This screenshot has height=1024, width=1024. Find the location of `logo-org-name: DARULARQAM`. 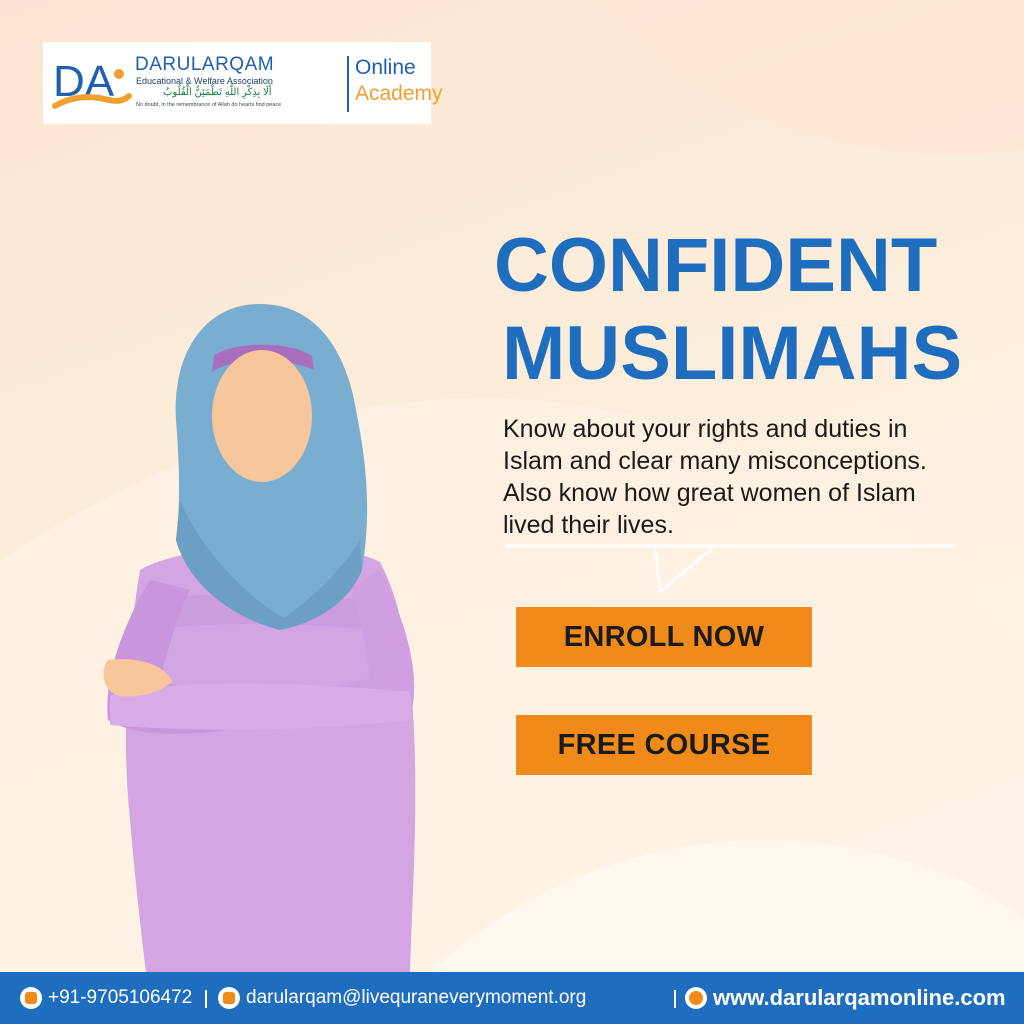

logo-org-name: DARULARQAM is located at coordinates (205, 64).